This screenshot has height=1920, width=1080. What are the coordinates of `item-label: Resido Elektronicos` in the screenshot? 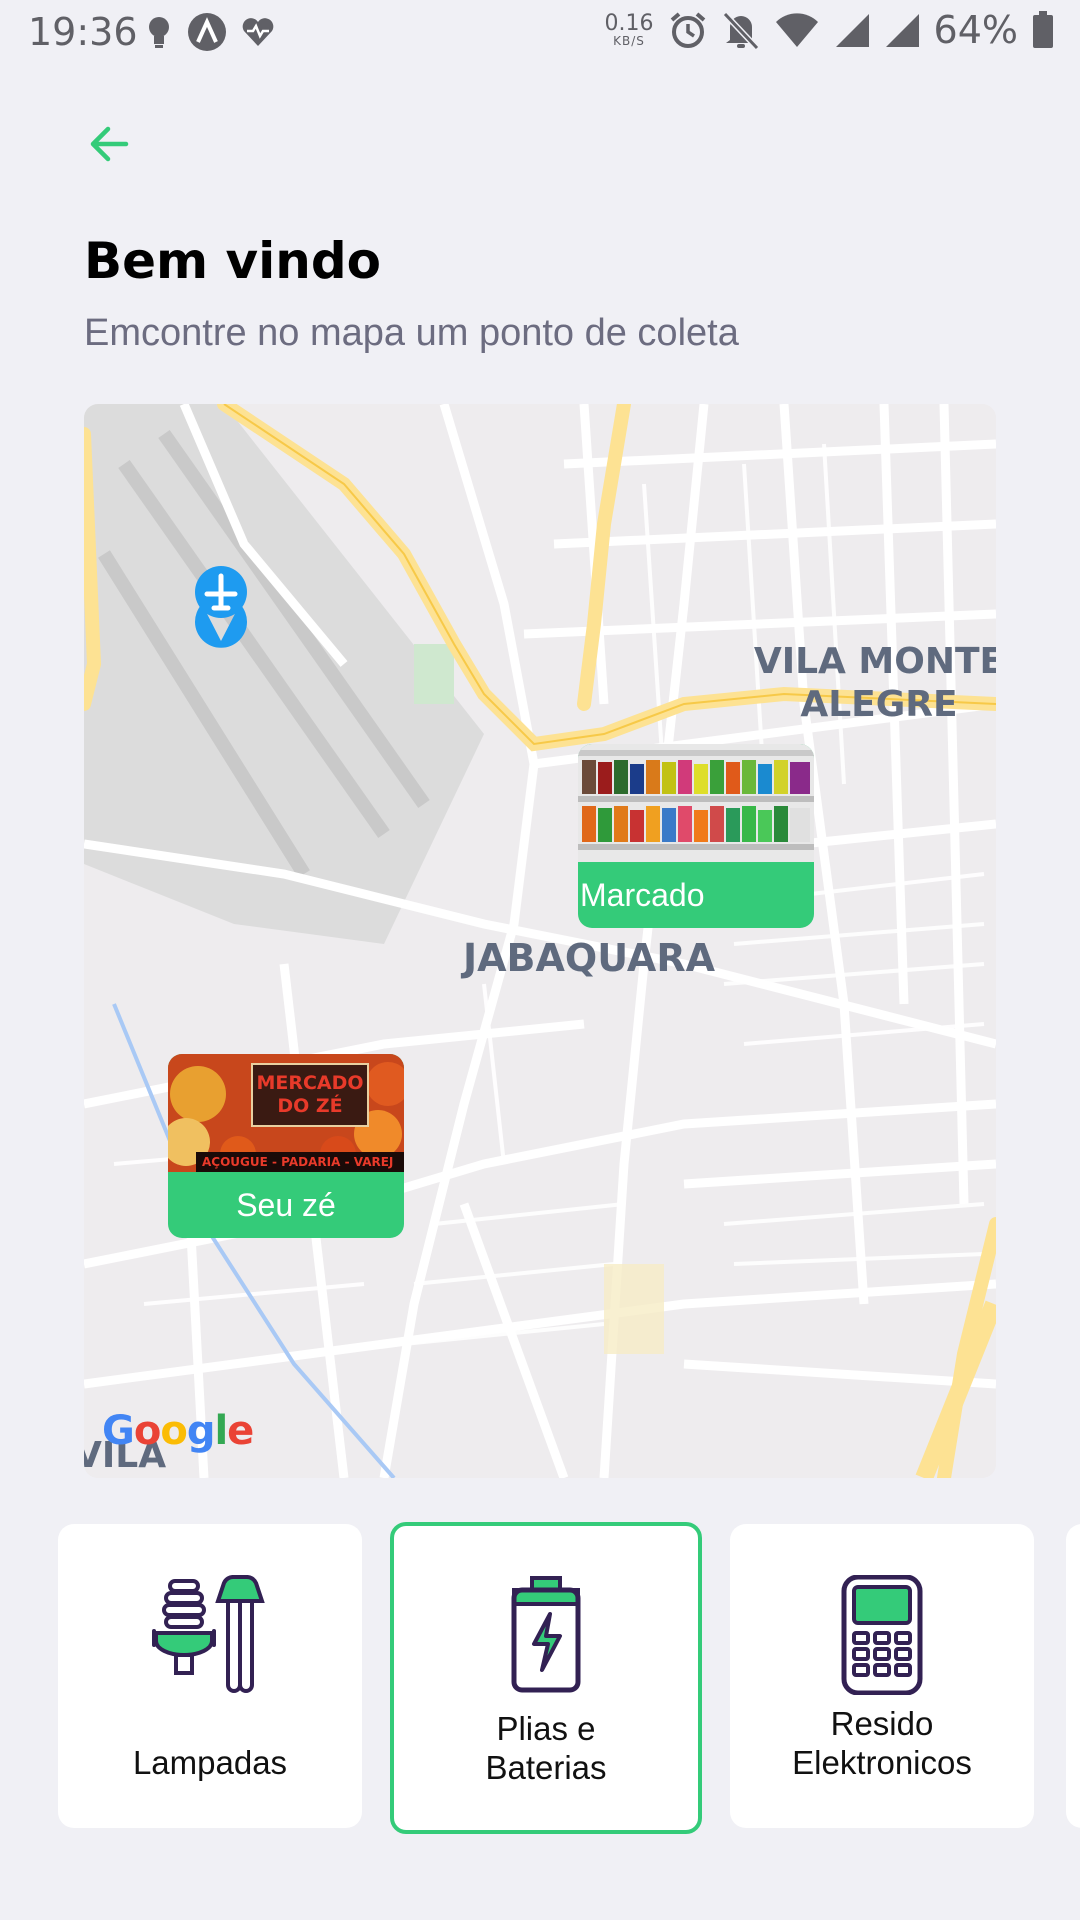 It's located at (882, 1743).